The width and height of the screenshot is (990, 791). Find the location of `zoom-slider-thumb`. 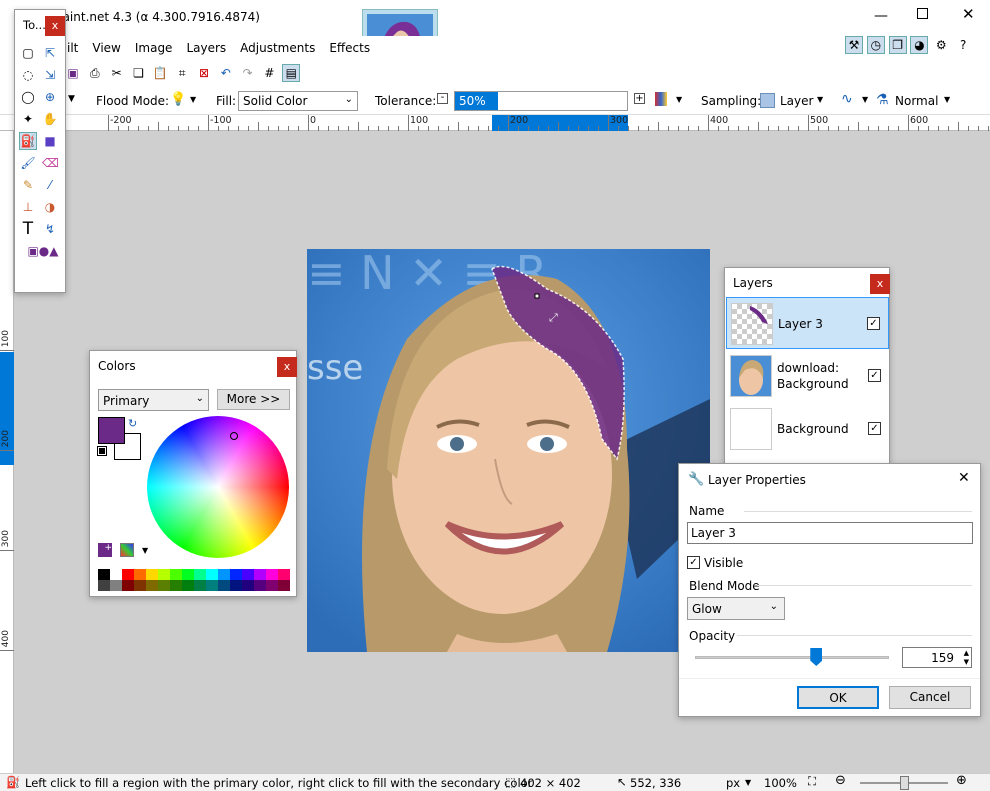

zoom-slider-thumb is located at coordinates (904, 783).